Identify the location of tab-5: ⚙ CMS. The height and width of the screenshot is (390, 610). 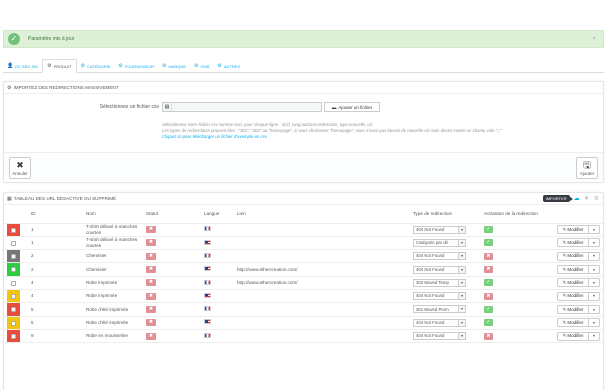
(201, 66).